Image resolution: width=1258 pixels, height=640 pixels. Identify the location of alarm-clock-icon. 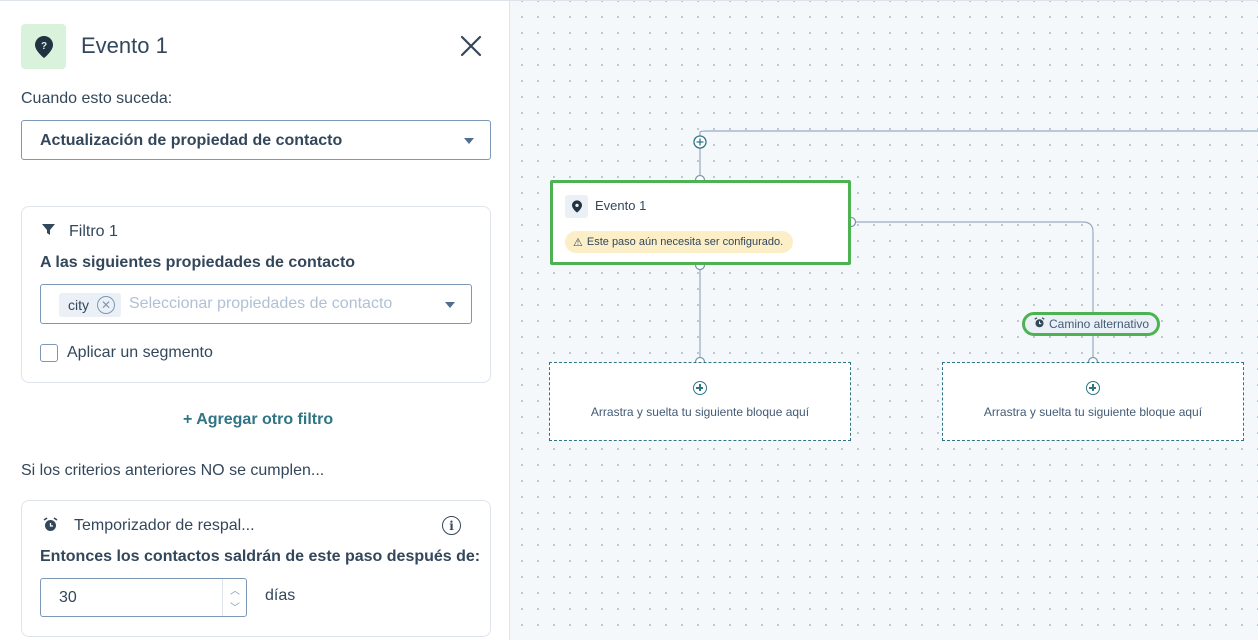
(1039, 324).